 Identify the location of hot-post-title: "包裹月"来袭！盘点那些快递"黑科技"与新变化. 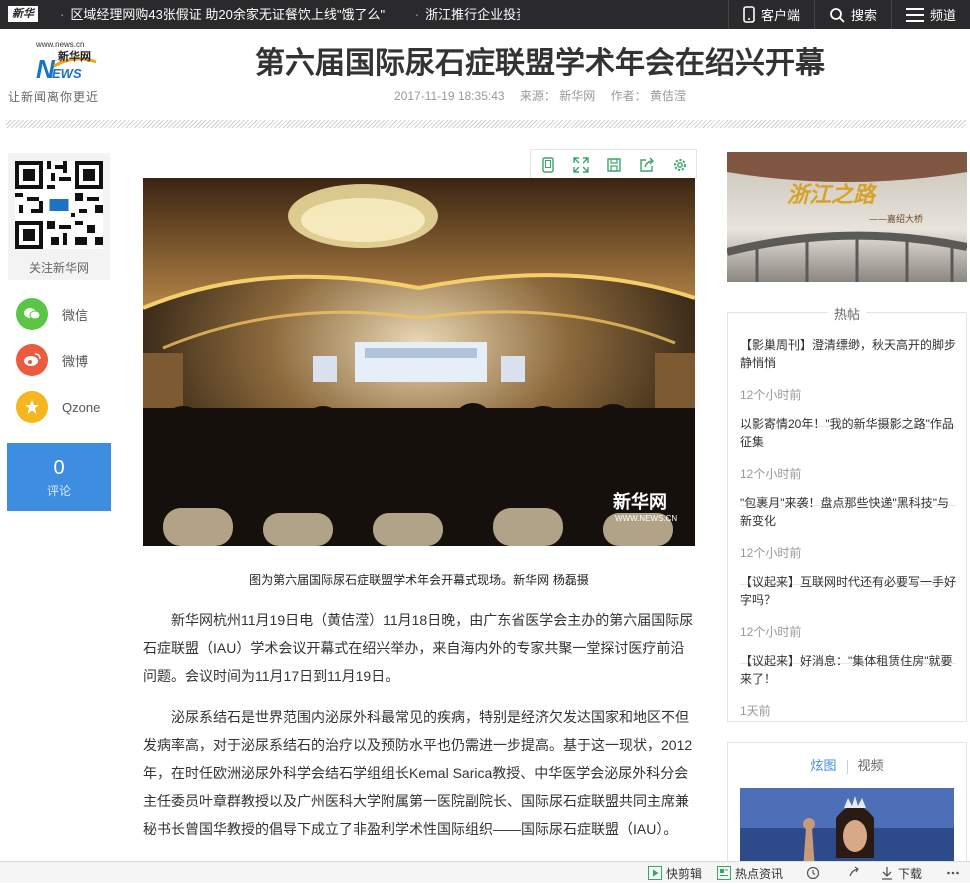
(848, 512).